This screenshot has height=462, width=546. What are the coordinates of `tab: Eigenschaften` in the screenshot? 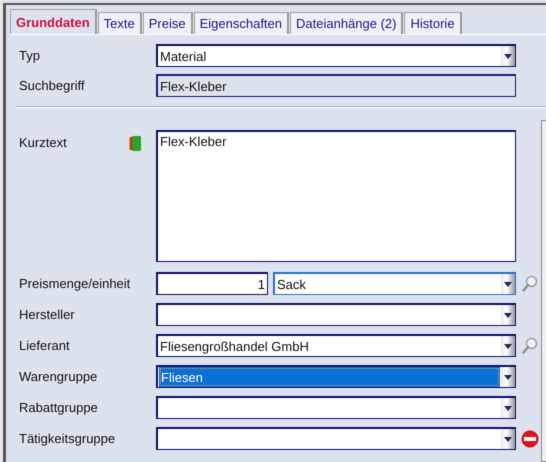 It's located at (242, 23).